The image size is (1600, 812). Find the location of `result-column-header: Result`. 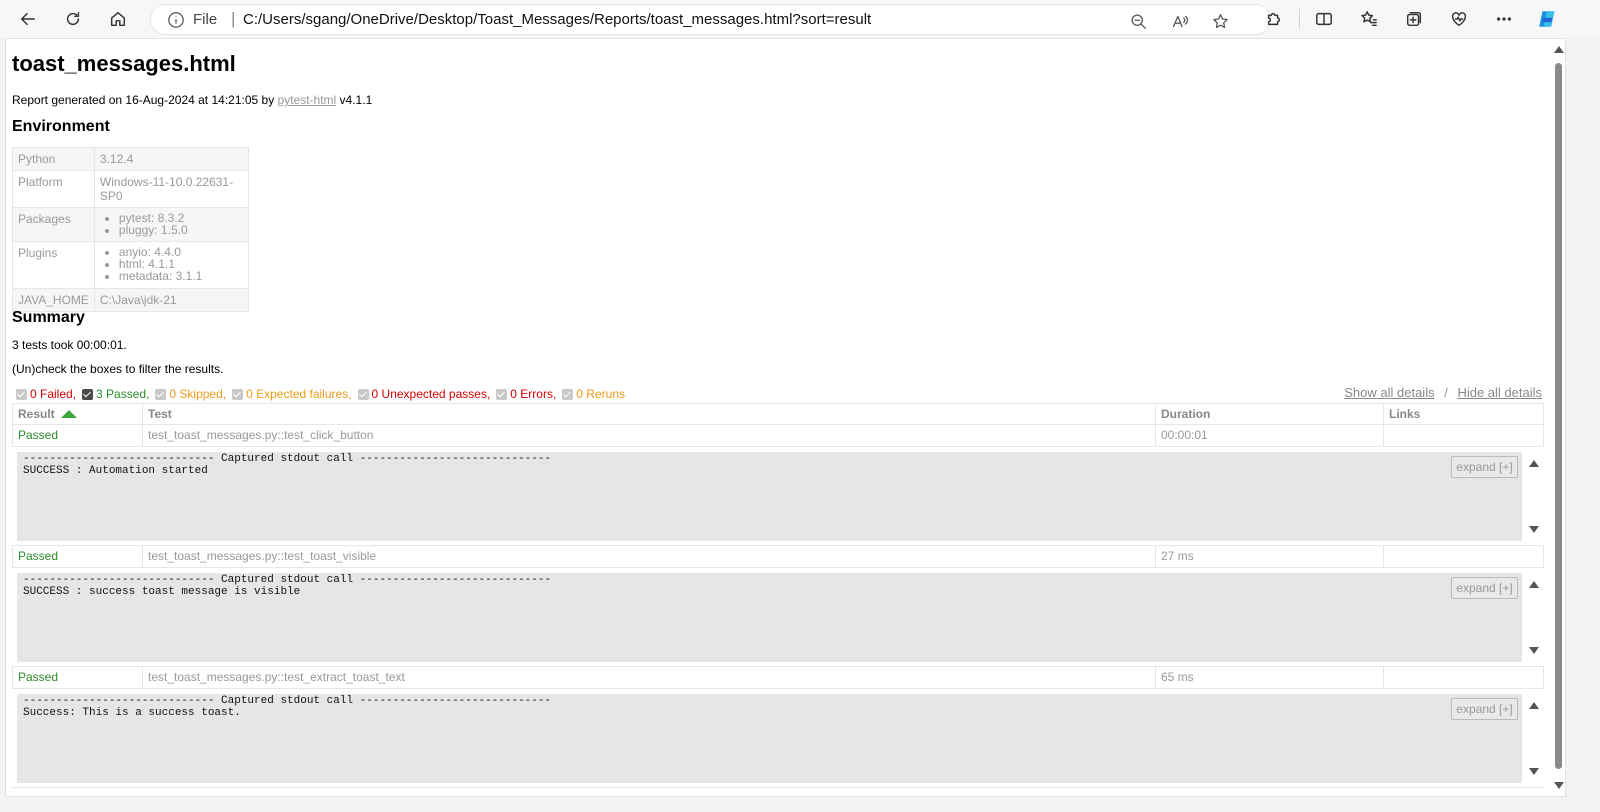

result-column-header: Result is located at coordinates (77, 415).